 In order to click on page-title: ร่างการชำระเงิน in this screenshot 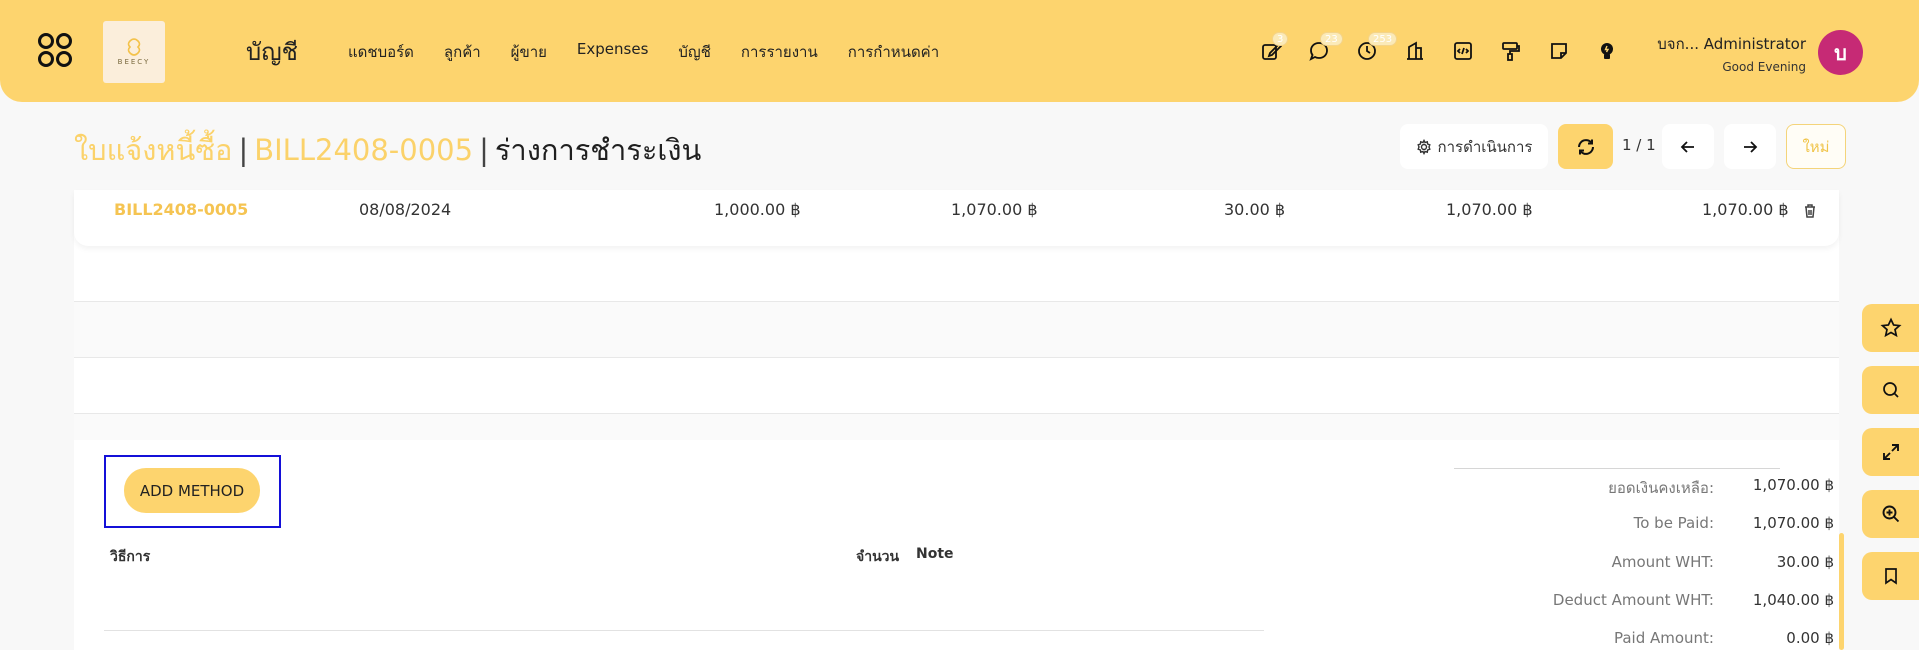, I will do `click(598, 150)`.